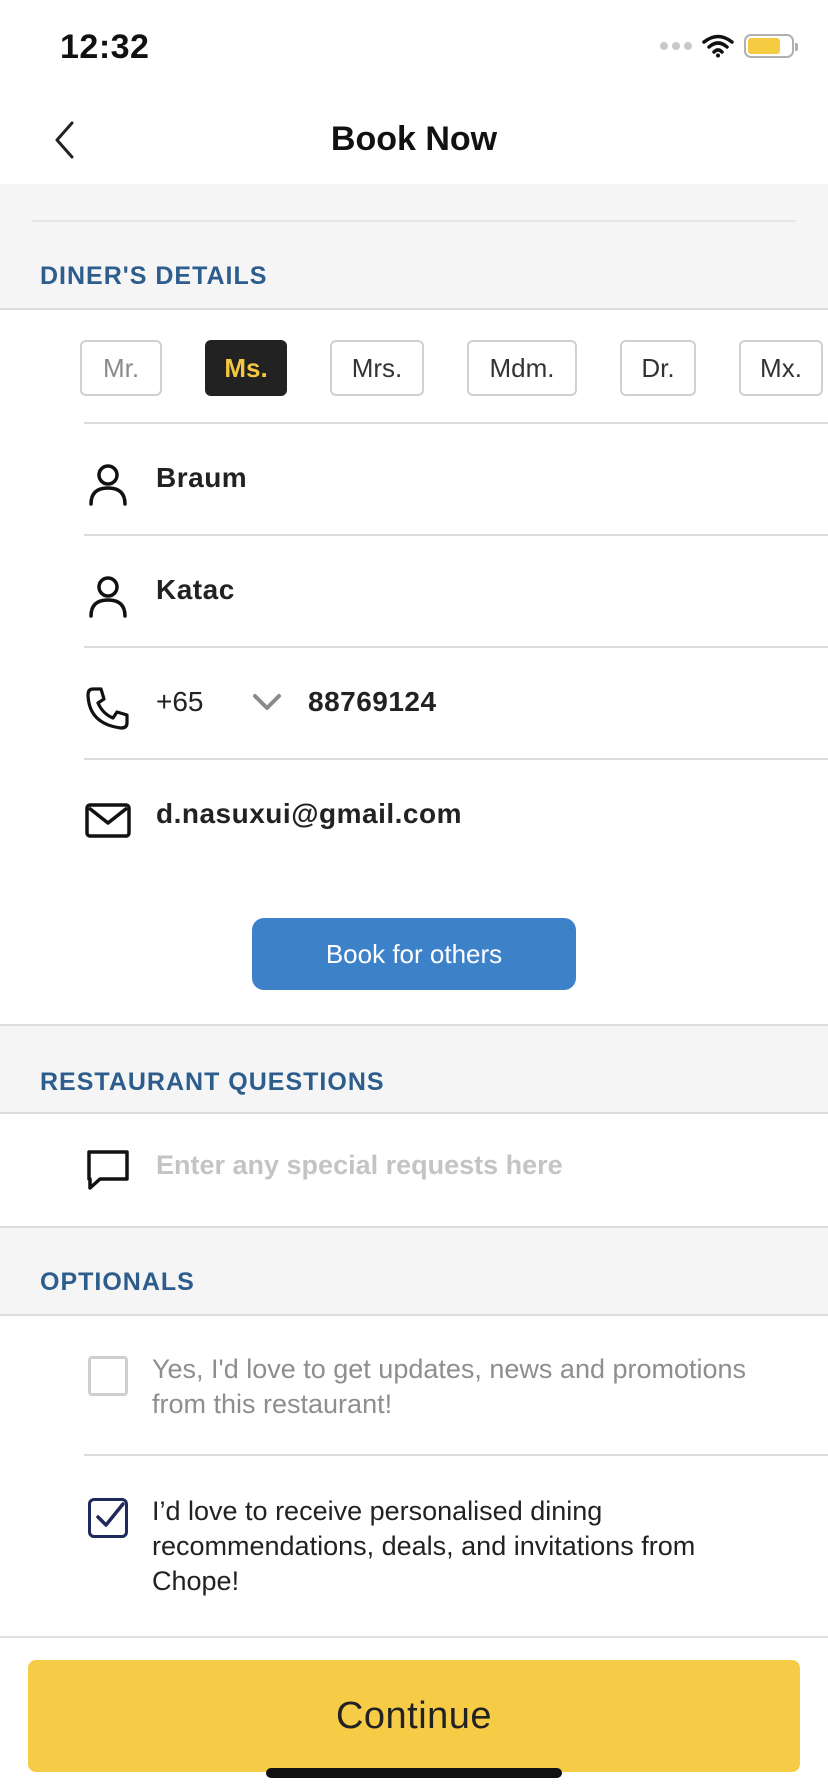 This screenshot has width=828, height=1792. I want to click on chope-recommendations-checkbox, so click(108, 1518).